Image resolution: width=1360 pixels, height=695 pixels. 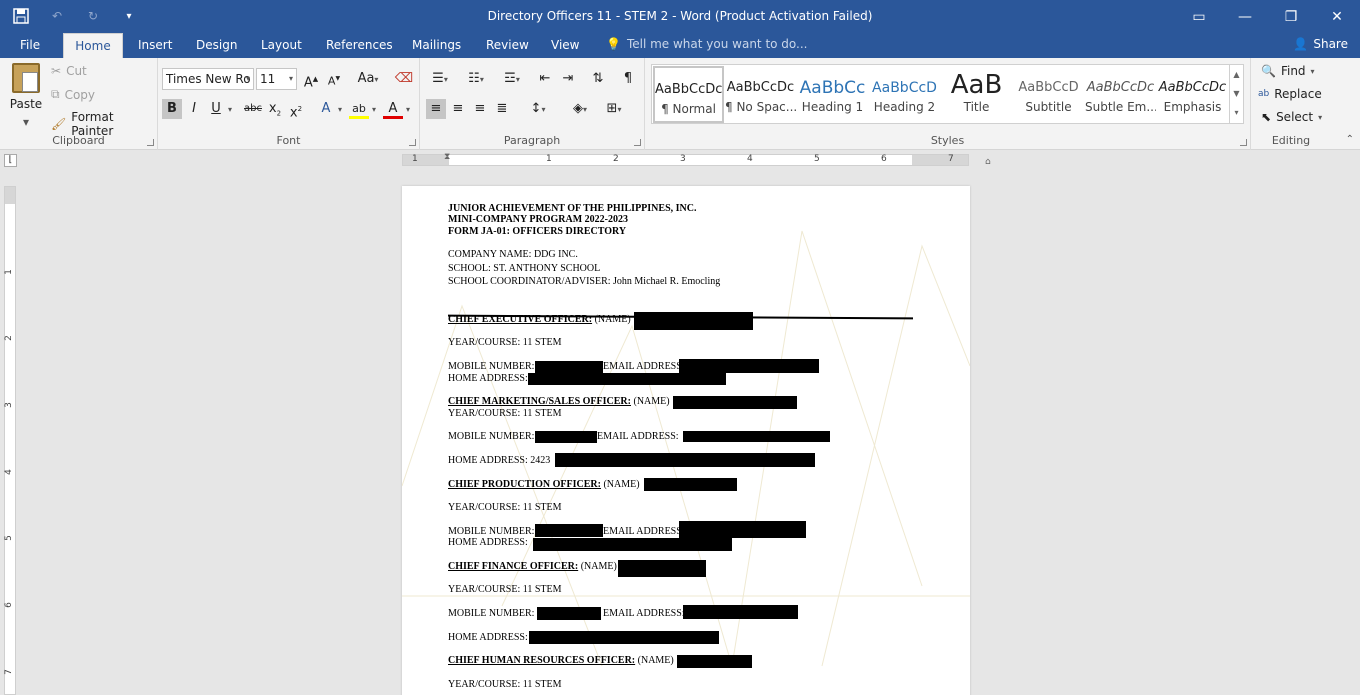 What do you see at coordinates (637, 142) in the screenshot?
I see `paragraph-launcher-icon` at bounding box center [637, 142].